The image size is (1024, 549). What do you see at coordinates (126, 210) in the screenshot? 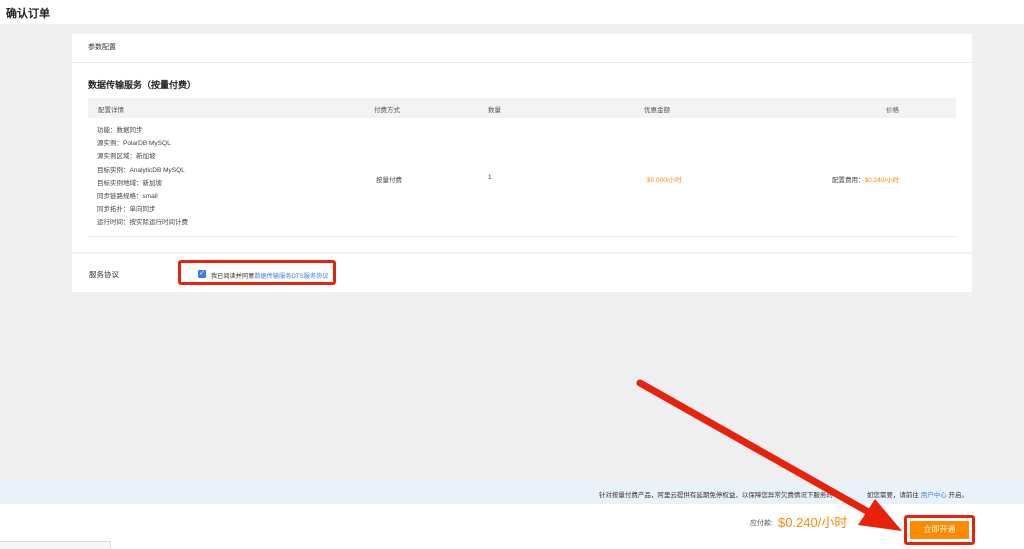
I see `detail-line: 同步拓扑：单向同步` at bounding box center [126, 210].